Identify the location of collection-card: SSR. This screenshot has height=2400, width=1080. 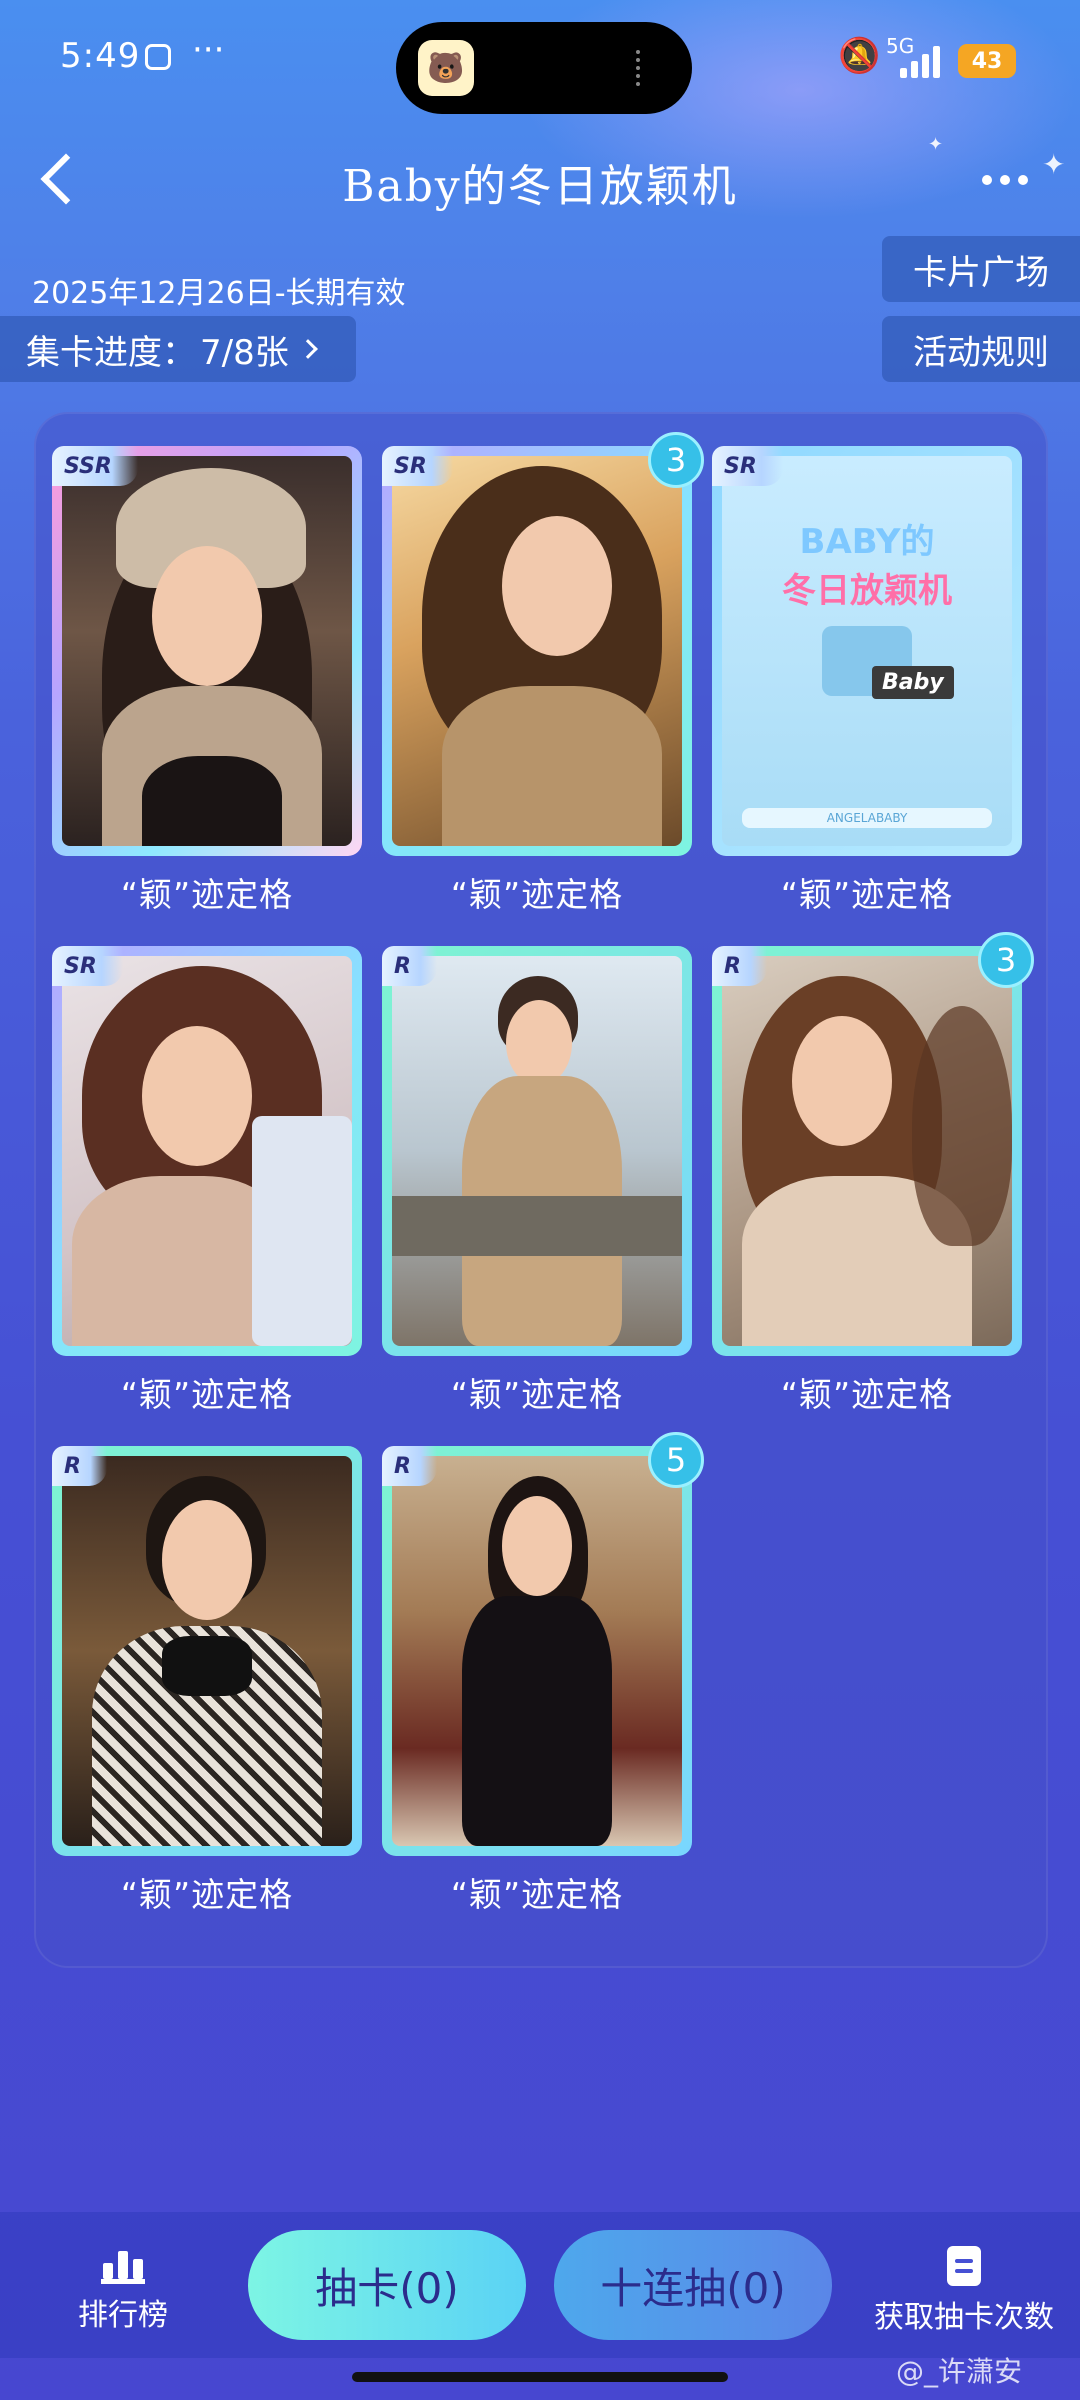
(207, 651).